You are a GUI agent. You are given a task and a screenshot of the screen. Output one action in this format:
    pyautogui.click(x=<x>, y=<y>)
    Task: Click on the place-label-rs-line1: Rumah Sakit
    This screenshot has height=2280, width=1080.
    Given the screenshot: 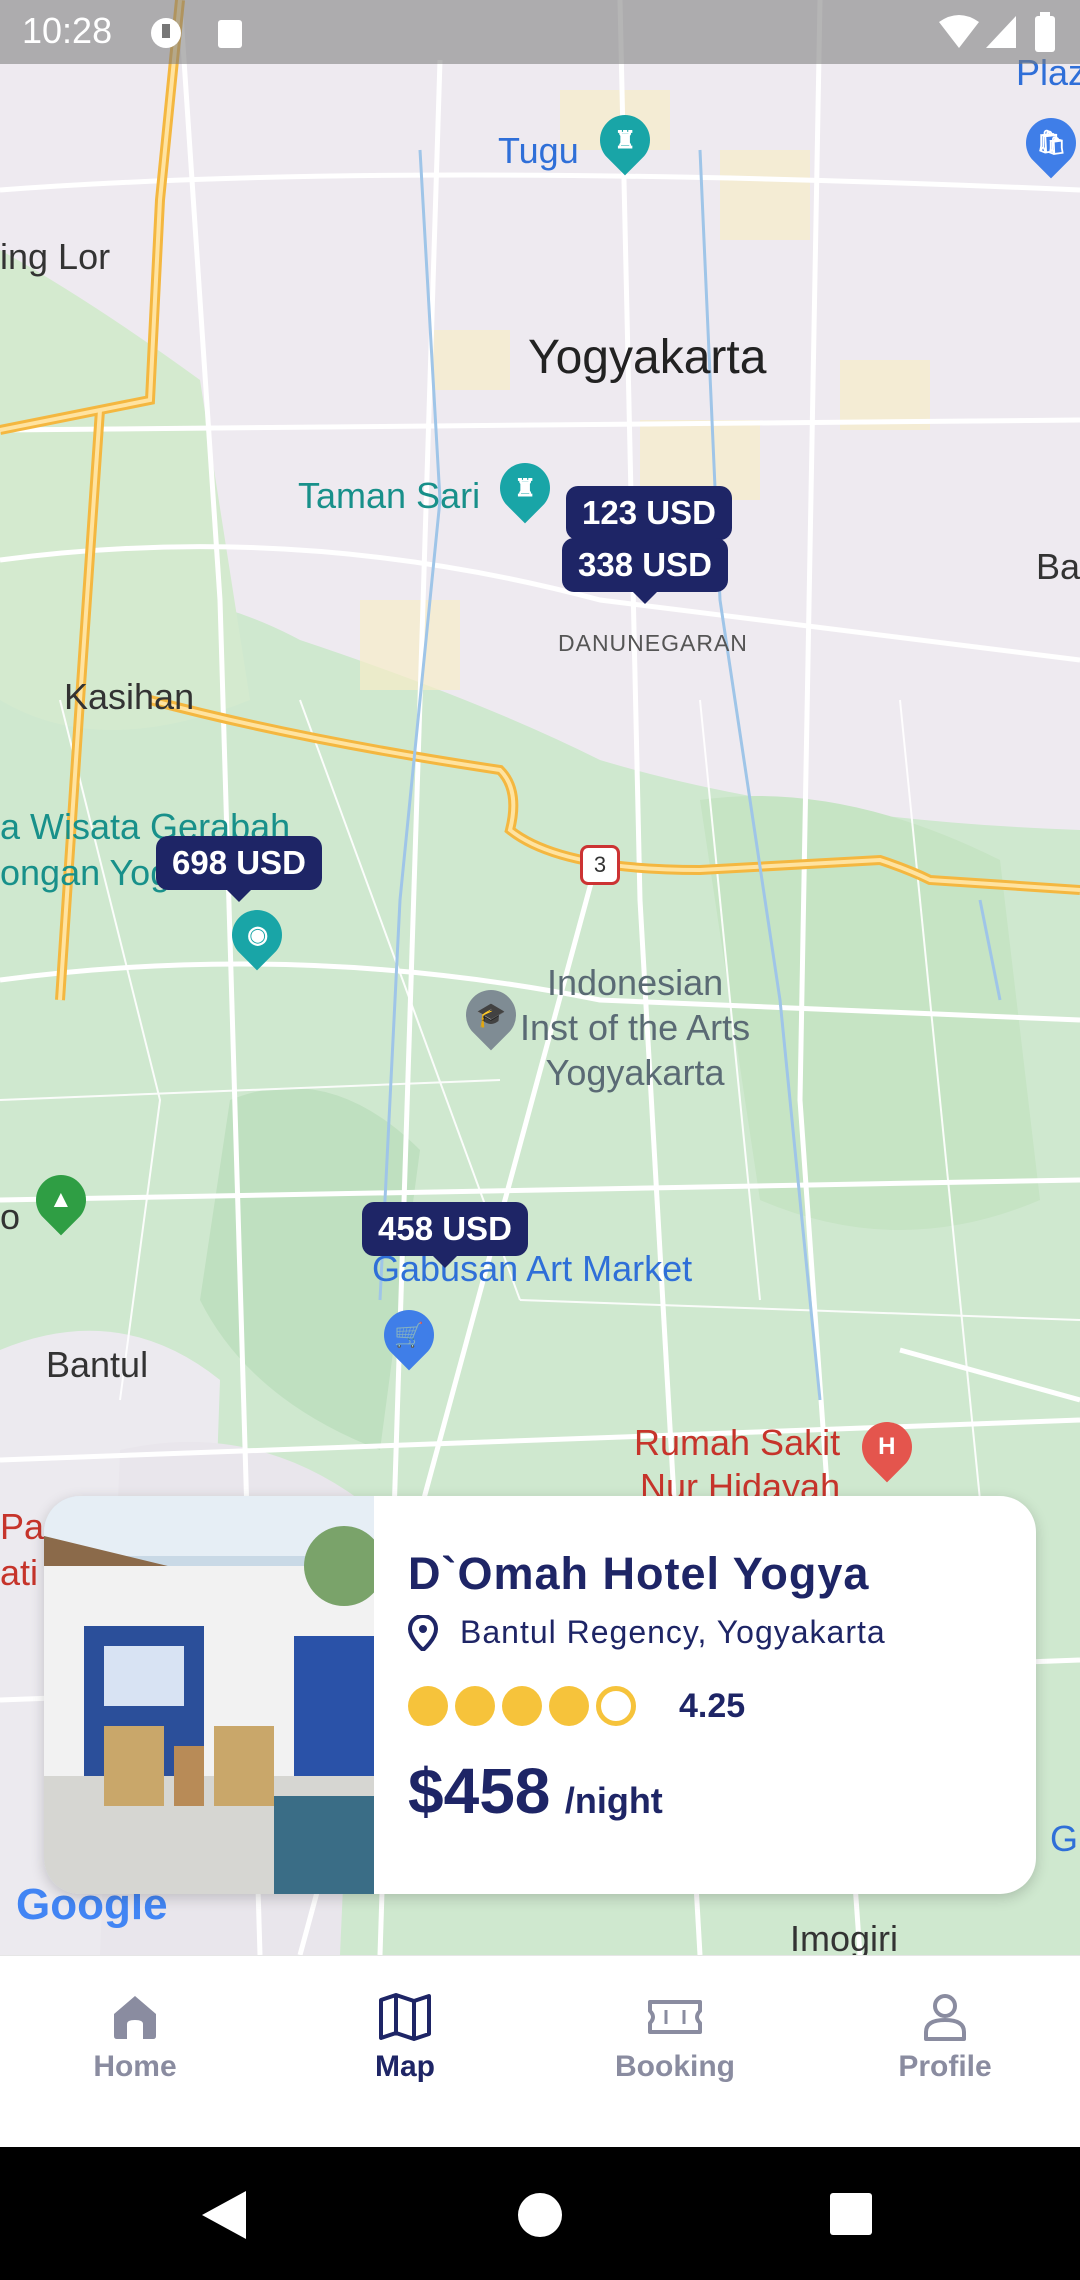 What is the action you would take?
    pyautogui.click(x=737, y=1442)
    